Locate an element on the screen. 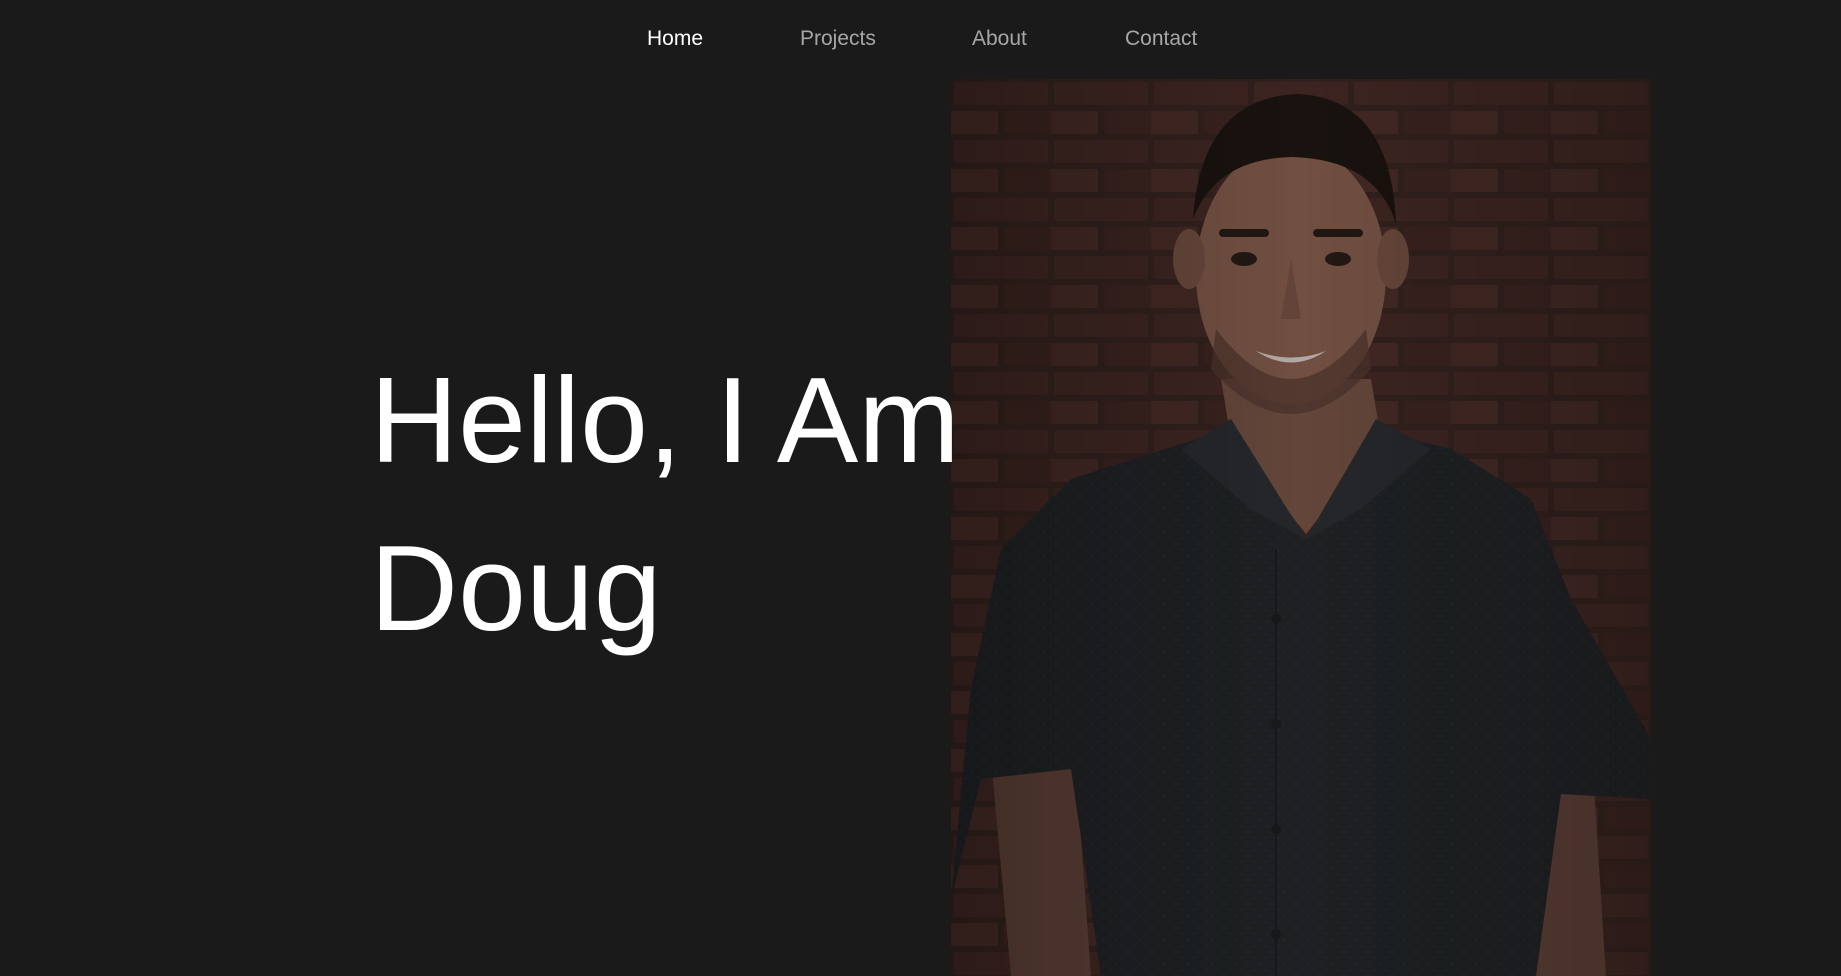  hero-heading: Hello, I Am Doug is located at coordinates (665, 504).